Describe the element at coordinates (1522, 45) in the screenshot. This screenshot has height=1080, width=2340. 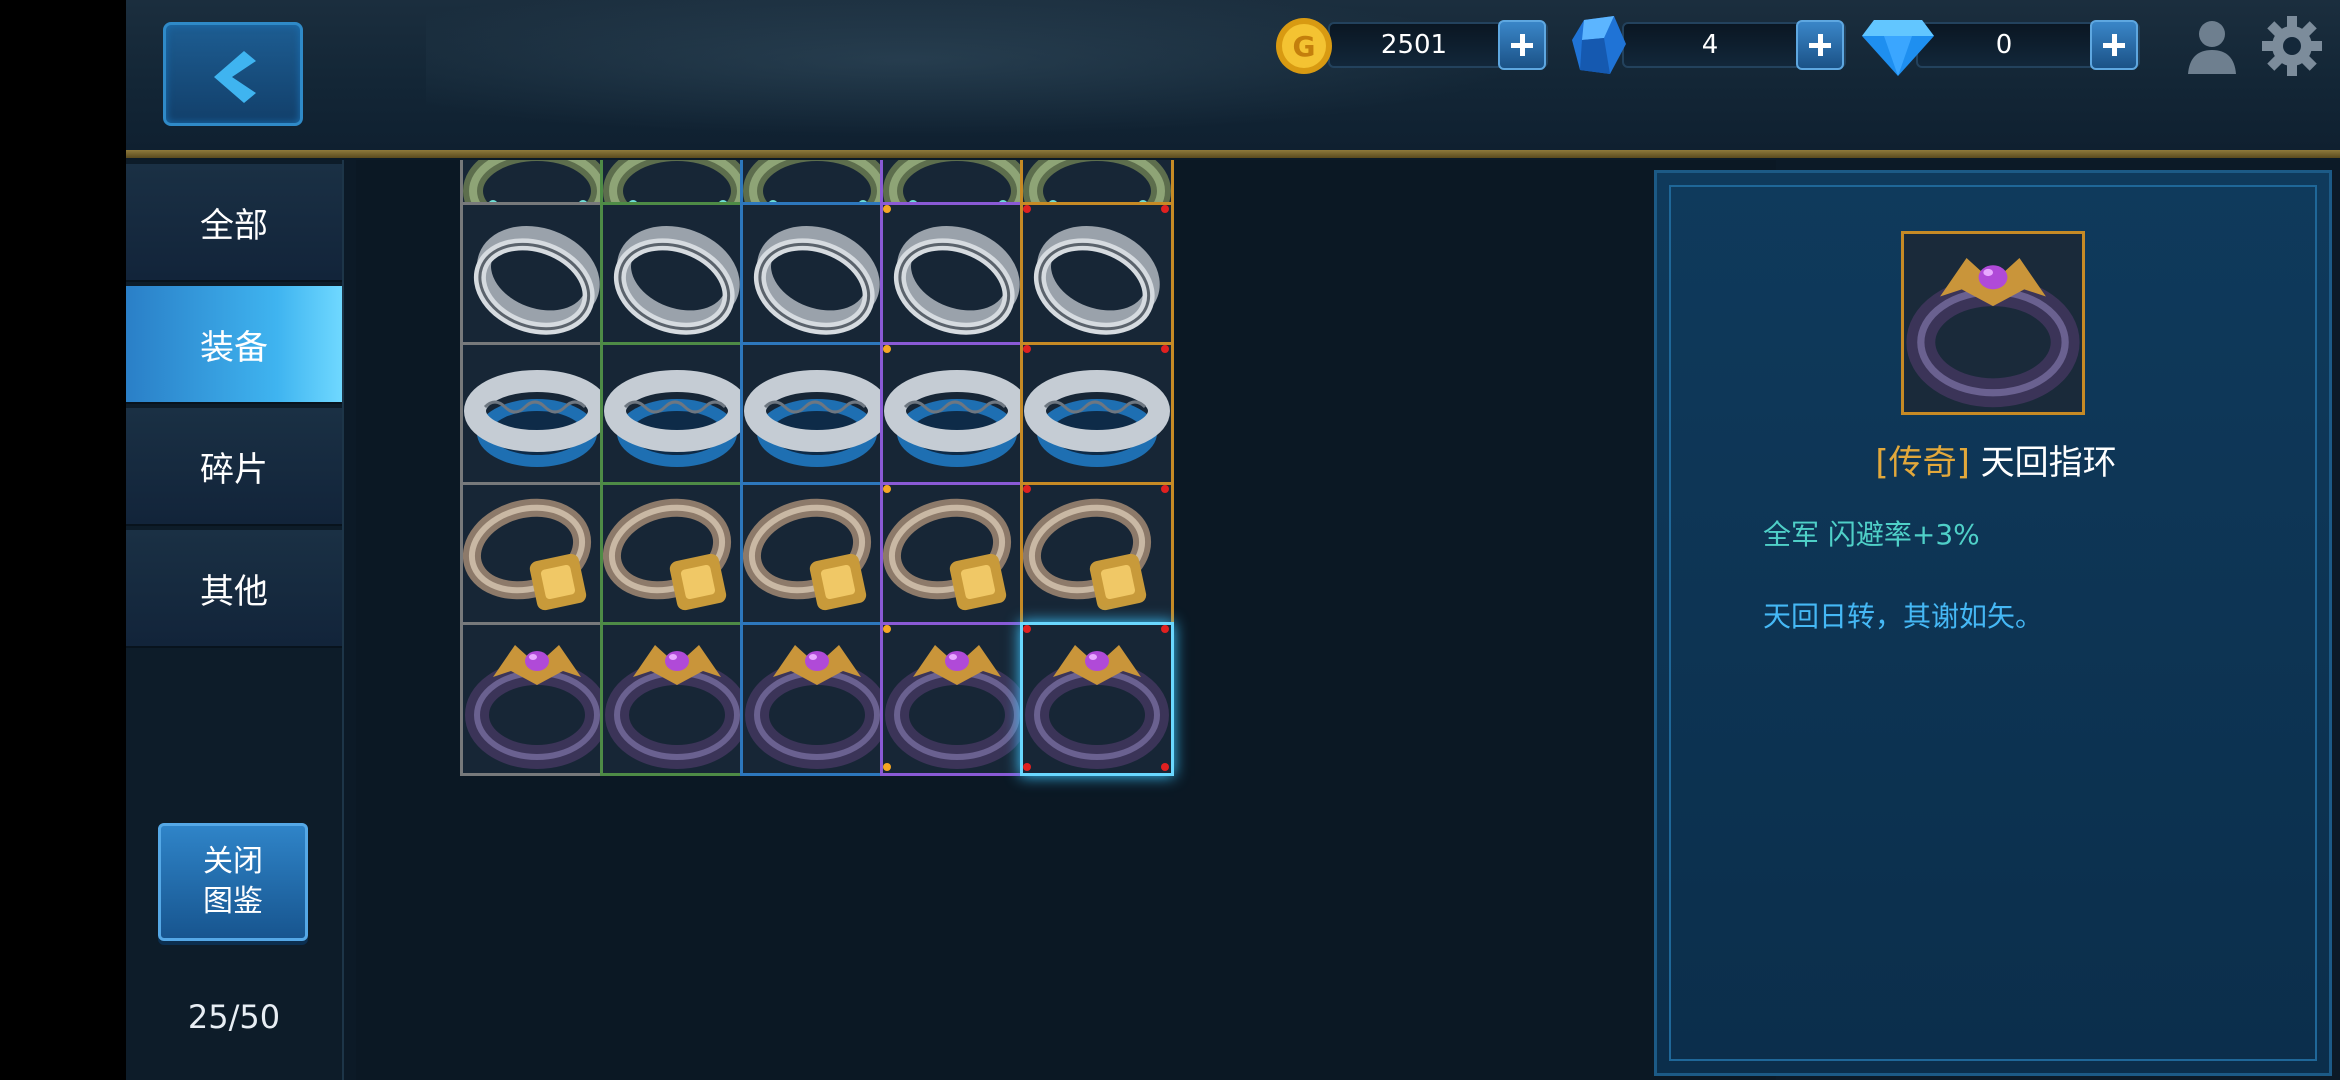
I see `add-gold-button` at that location.